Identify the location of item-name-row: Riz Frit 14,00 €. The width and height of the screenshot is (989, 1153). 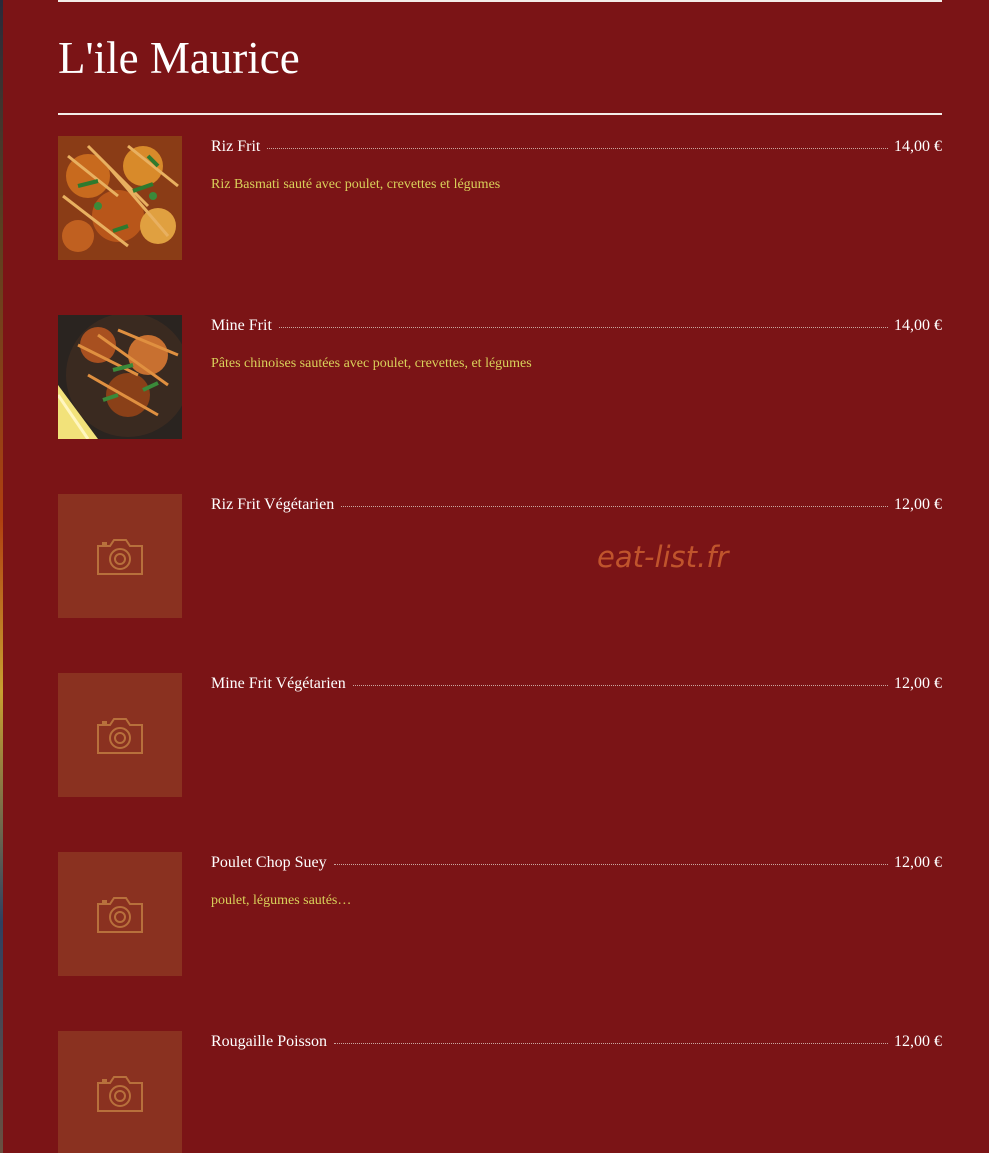
(576, 149).